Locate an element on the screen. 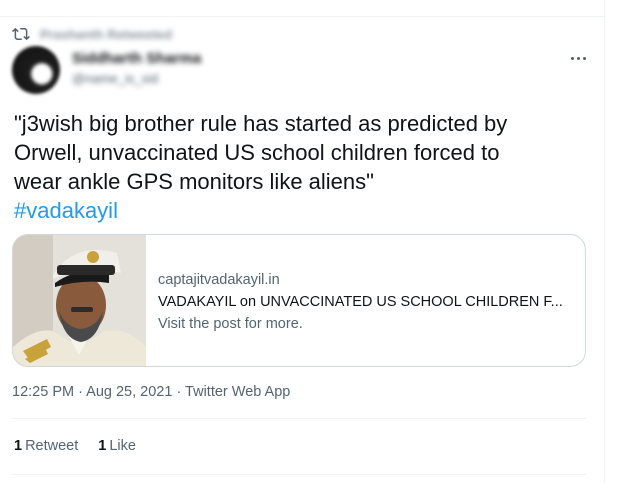 This screenshot has height=483, width=620. top-divider is located at coordinates (302, 16).